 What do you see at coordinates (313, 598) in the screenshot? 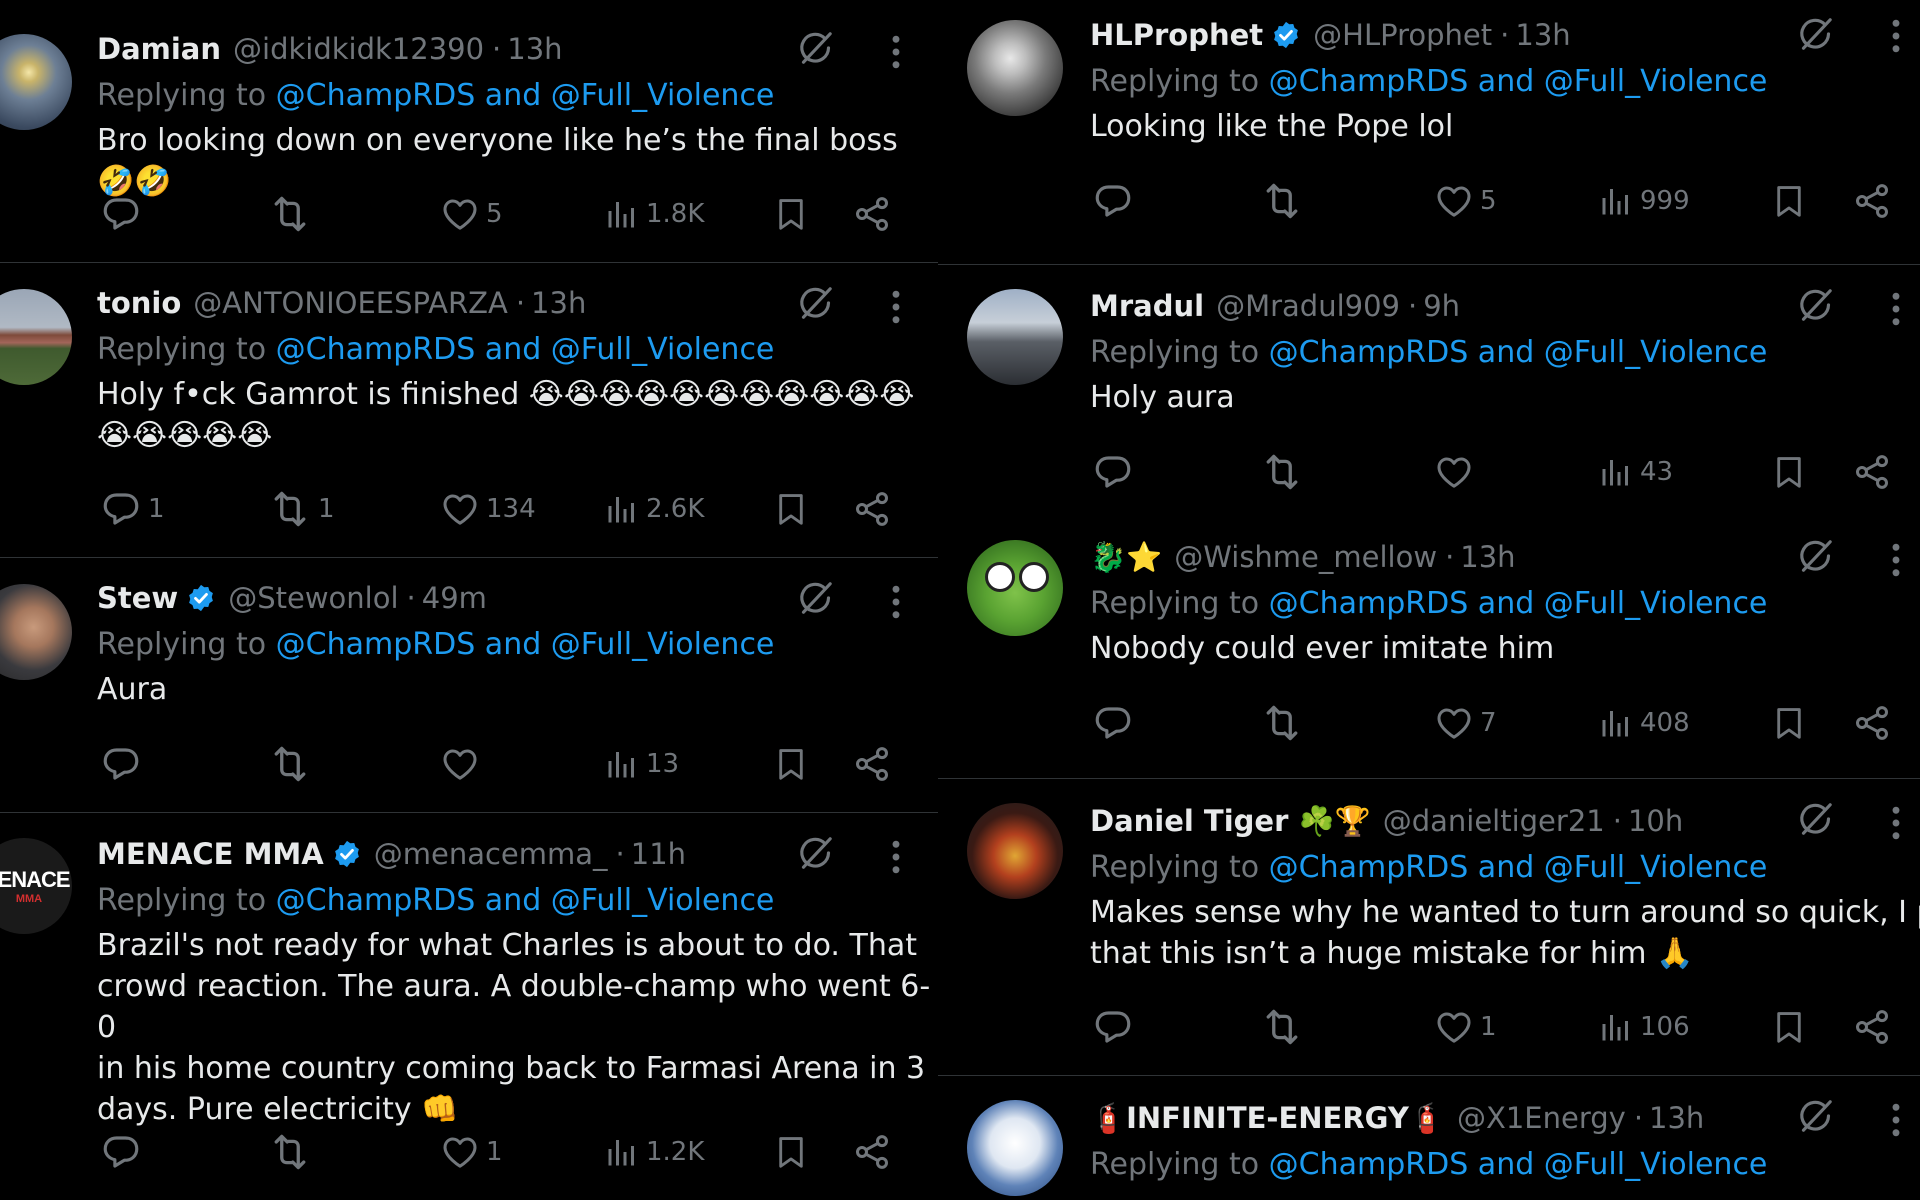
I see `user-handle: @Stewonlol` at bounding box center [313, 598].